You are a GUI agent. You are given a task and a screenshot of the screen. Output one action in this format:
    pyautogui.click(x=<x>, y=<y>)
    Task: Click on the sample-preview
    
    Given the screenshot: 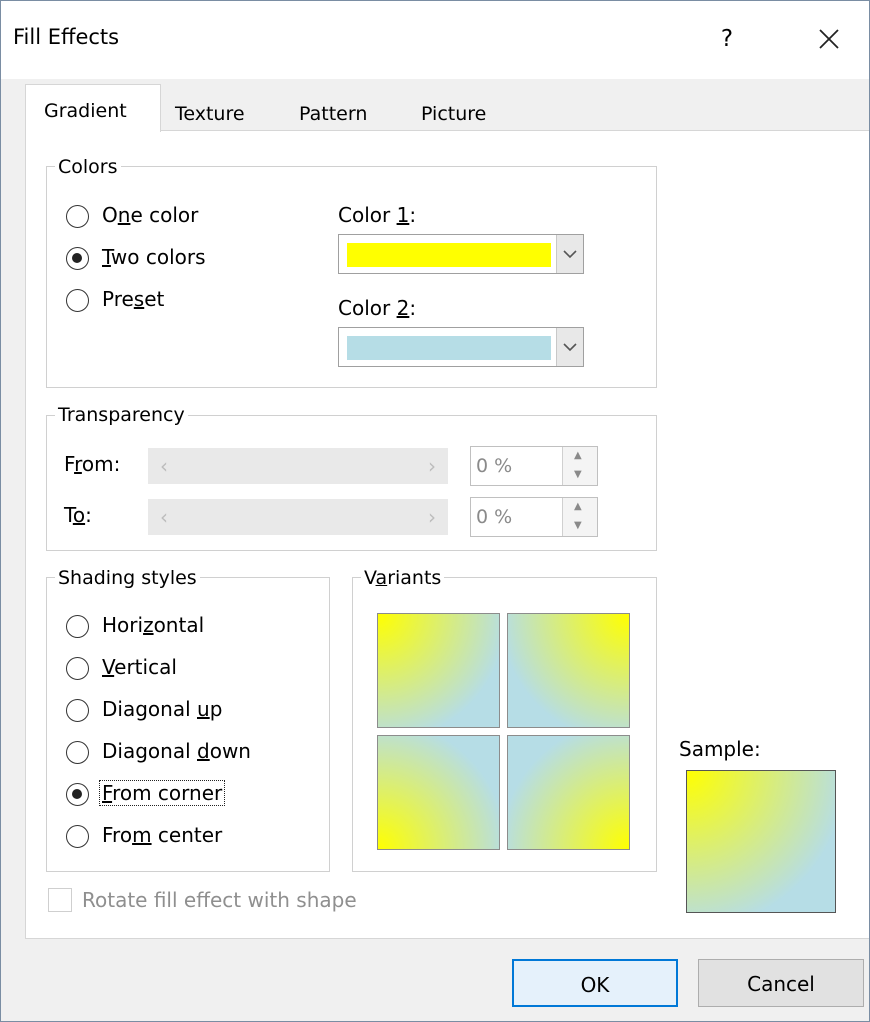 What is the action you would take?
    pyautogui.click(x=761, y=841)
    